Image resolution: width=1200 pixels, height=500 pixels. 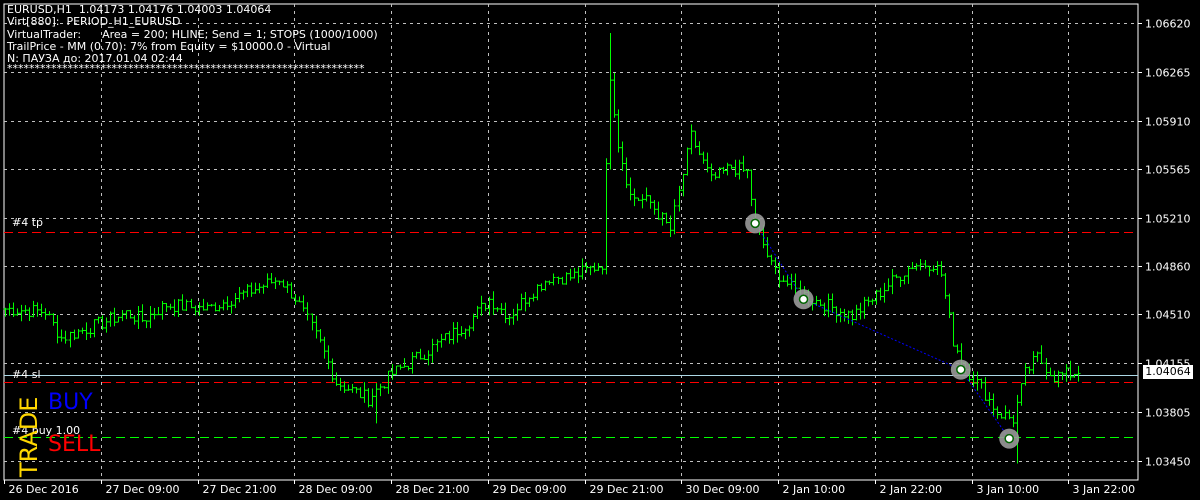 I want to click on x-tick-label: 30 Dec 09:00, so click(x=723, y=489).